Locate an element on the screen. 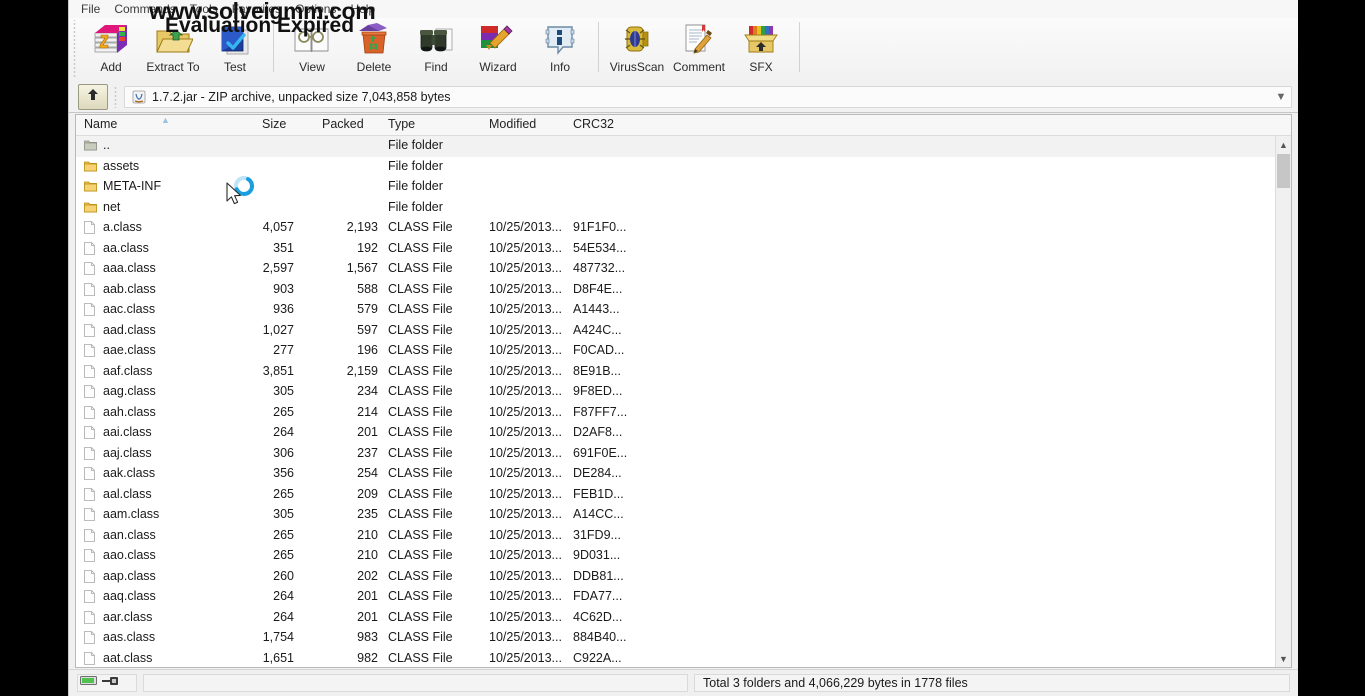  cell-packed: 254 is located at coordinates (367, 473).